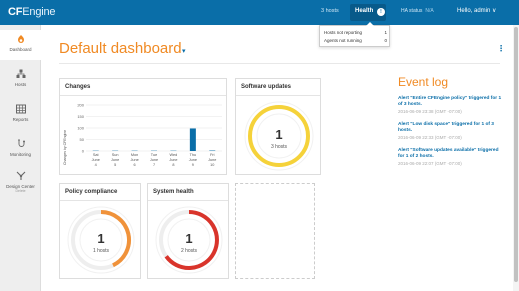  I want to click on gauge-unit: 3 hosts, so click(279, 147).